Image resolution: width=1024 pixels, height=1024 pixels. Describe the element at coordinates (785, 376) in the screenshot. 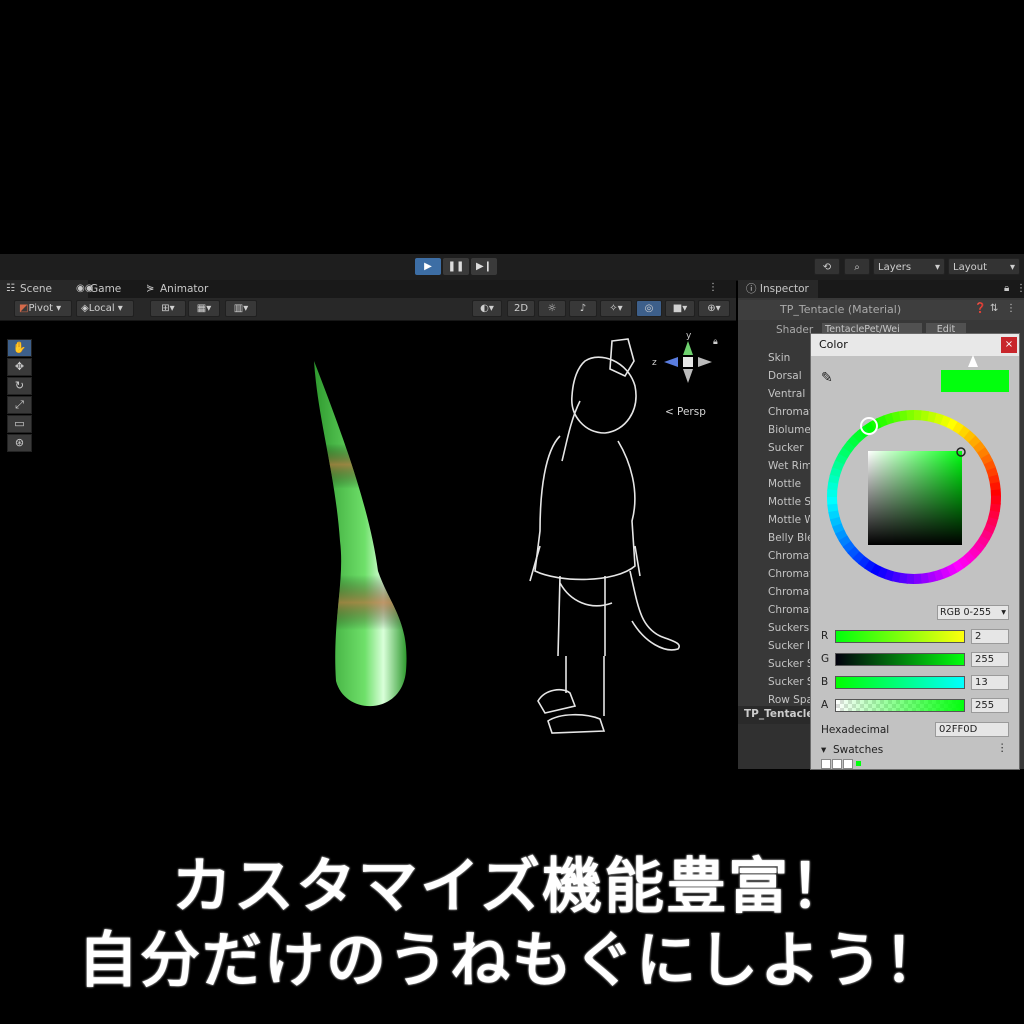

I see `property-label: Dorsal` at that location.